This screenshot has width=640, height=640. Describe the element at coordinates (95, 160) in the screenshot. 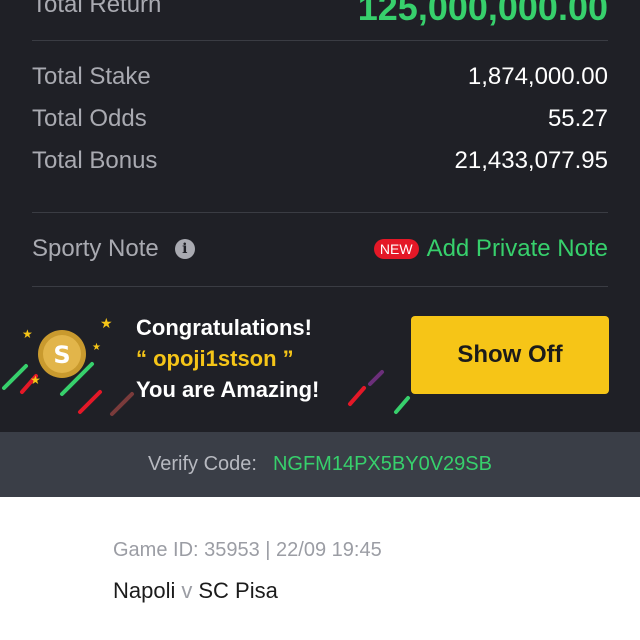

I see `total-bonus-label: Total Bonus` at that location.